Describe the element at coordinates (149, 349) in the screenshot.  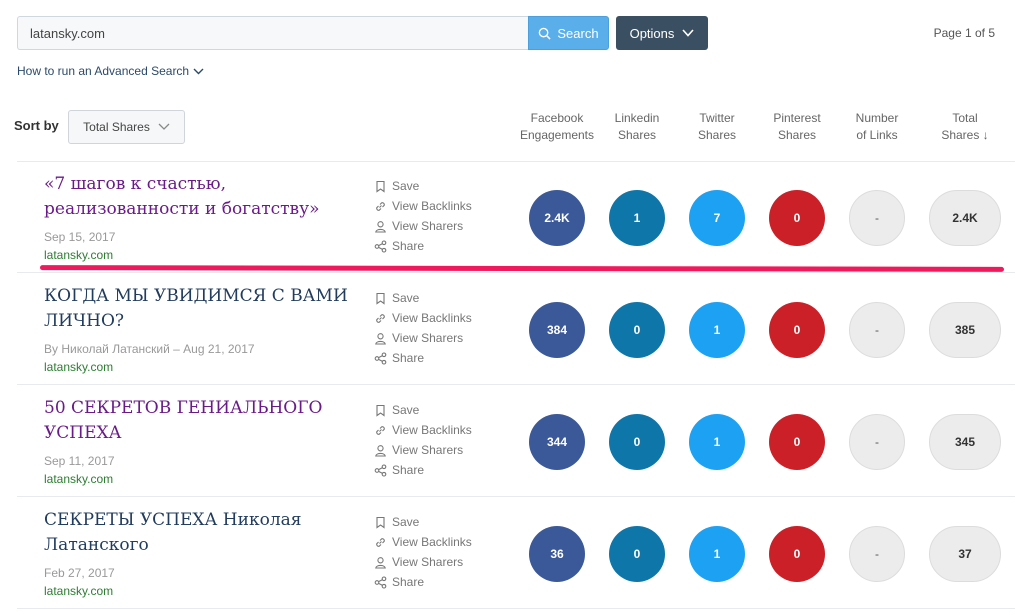
I see `article-meta: By Николай Латанский – Aug 21, 2017` at that location.